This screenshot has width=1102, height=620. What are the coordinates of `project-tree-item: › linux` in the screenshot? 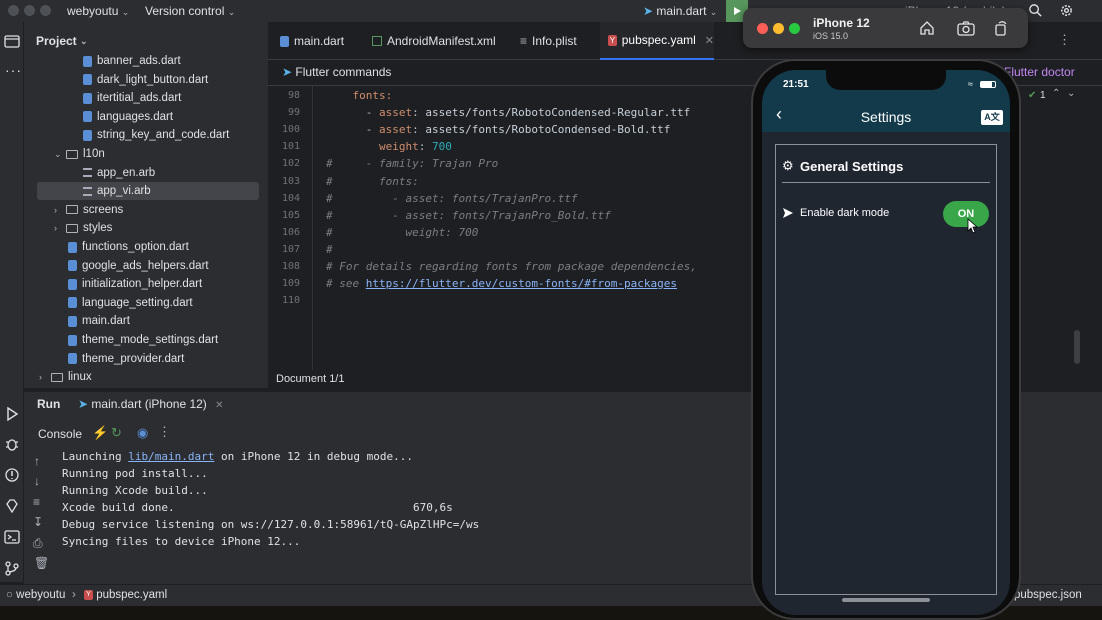 It's located at (146, 377).